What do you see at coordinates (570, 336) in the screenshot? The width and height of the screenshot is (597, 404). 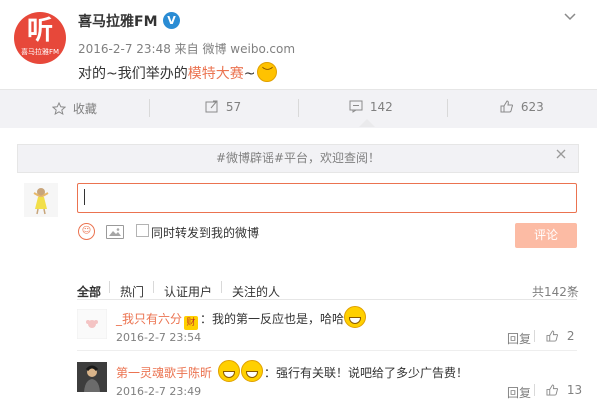 I see `comment-like-count: 2` at bounding box center [570, 336].